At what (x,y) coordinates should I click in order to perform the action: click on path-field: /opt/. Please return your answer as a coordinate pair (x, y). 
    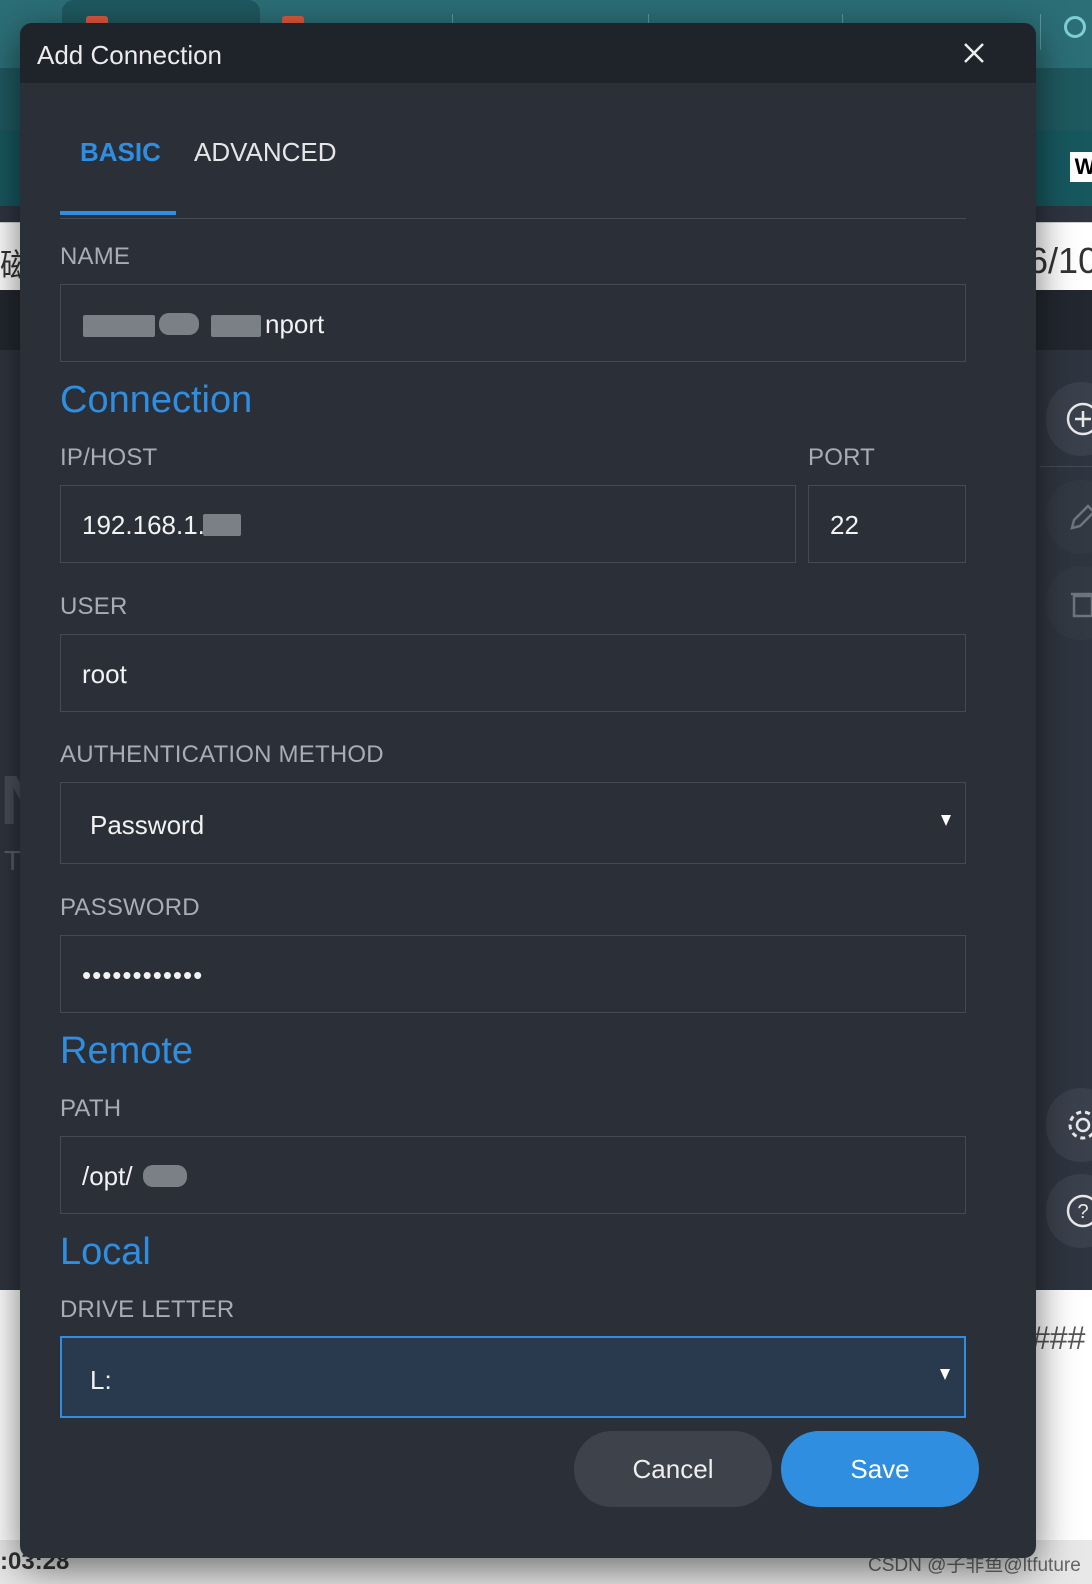
    Looking at the image, I should click on (513, 1175).